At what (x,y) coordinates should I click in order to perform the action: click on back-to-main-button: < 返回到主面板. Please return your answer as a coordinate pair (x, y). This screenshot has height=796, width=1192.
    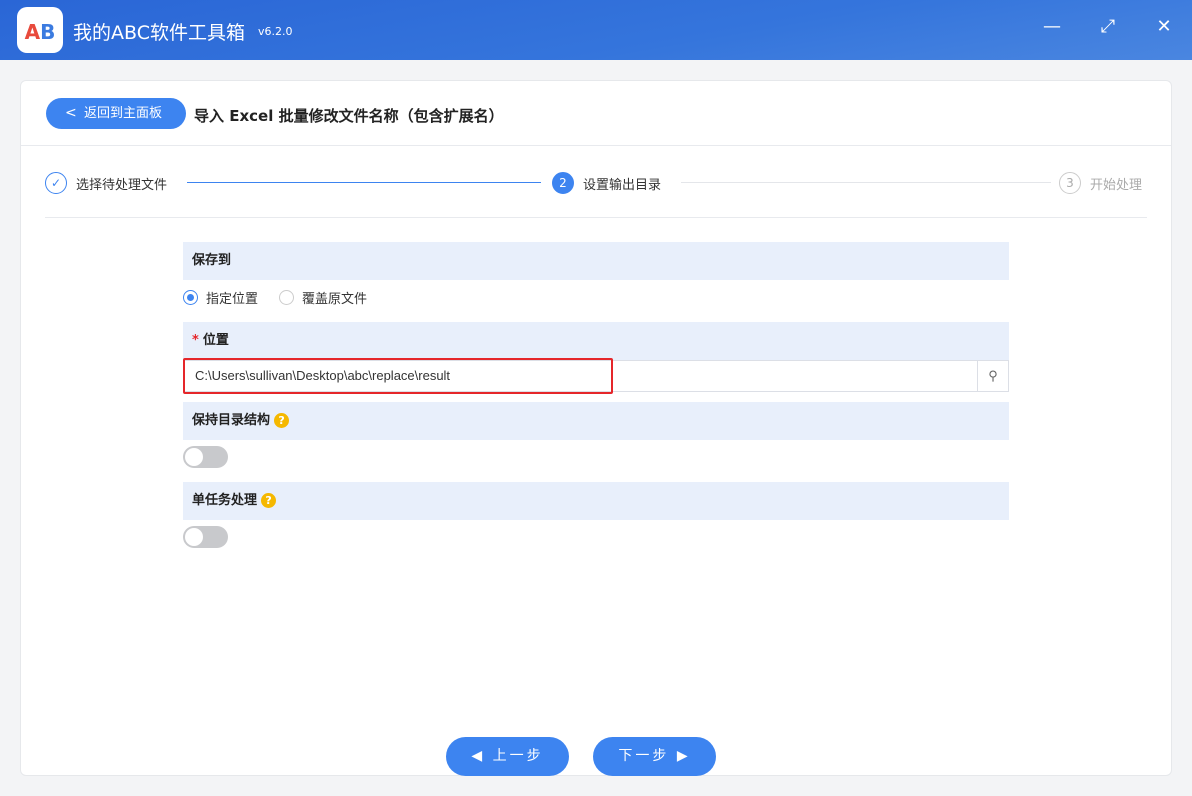
    Looking at the image, I should click on (116, 113).